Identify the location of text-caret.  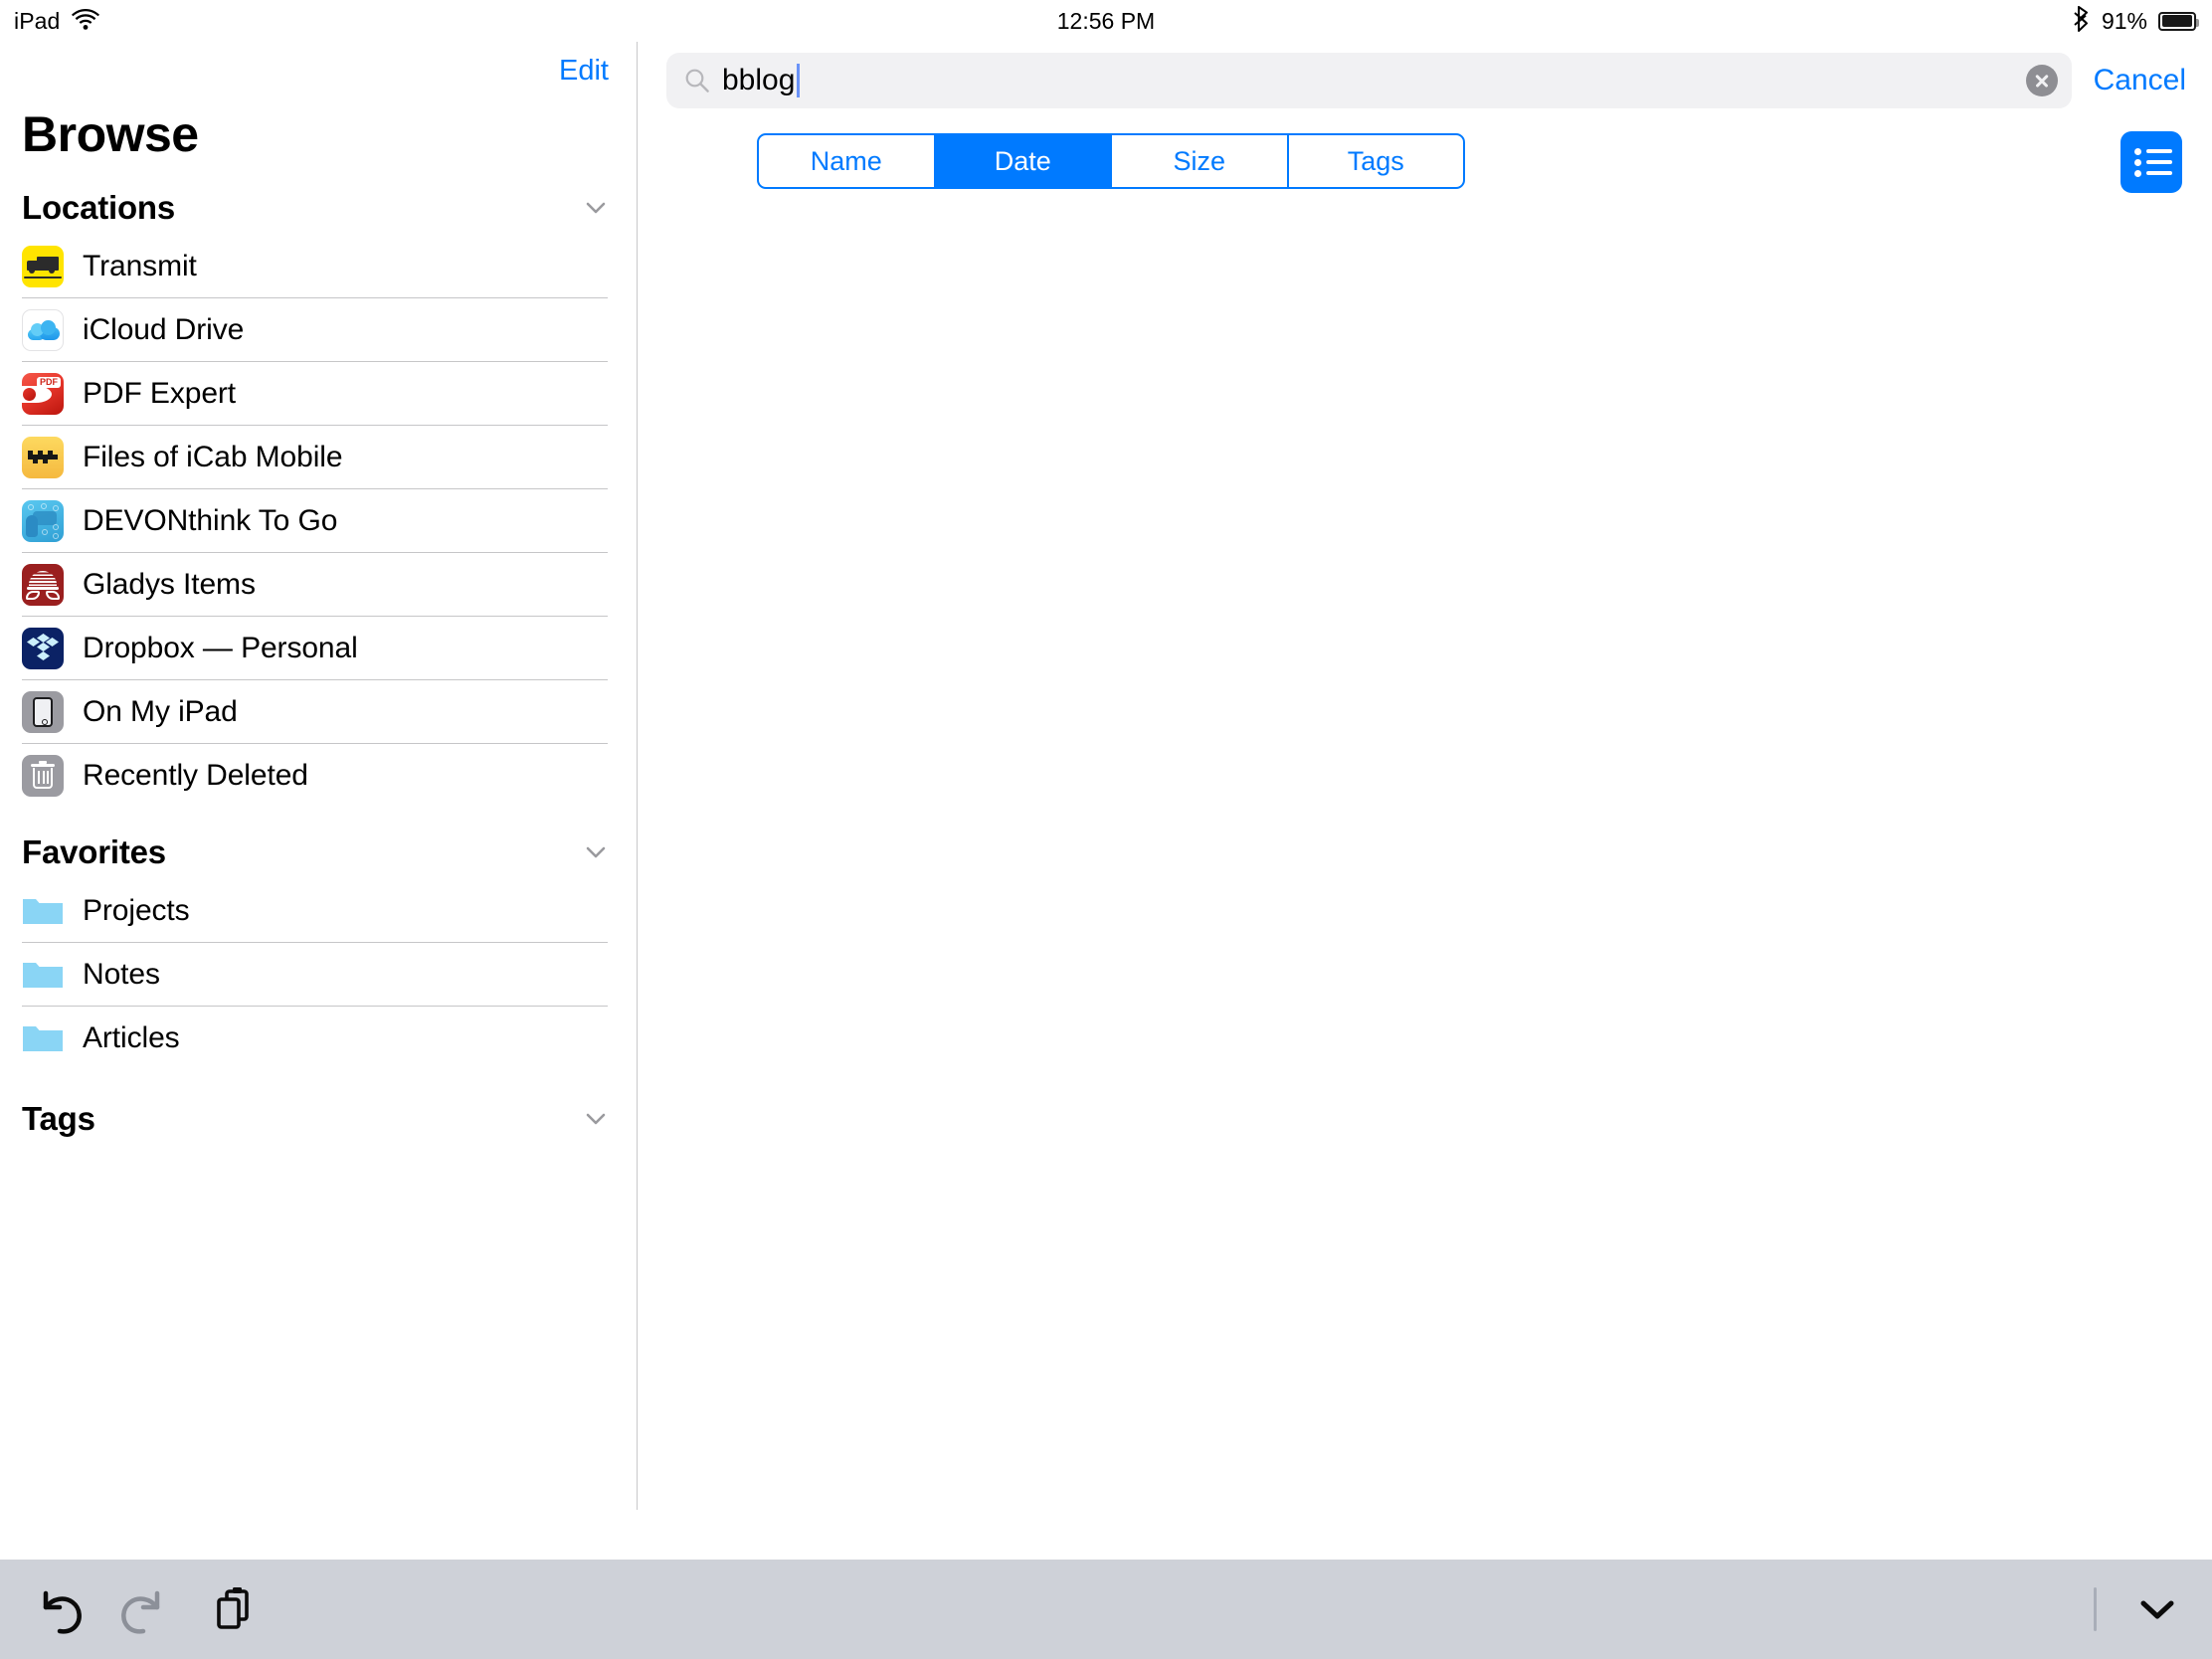
(799, 80).